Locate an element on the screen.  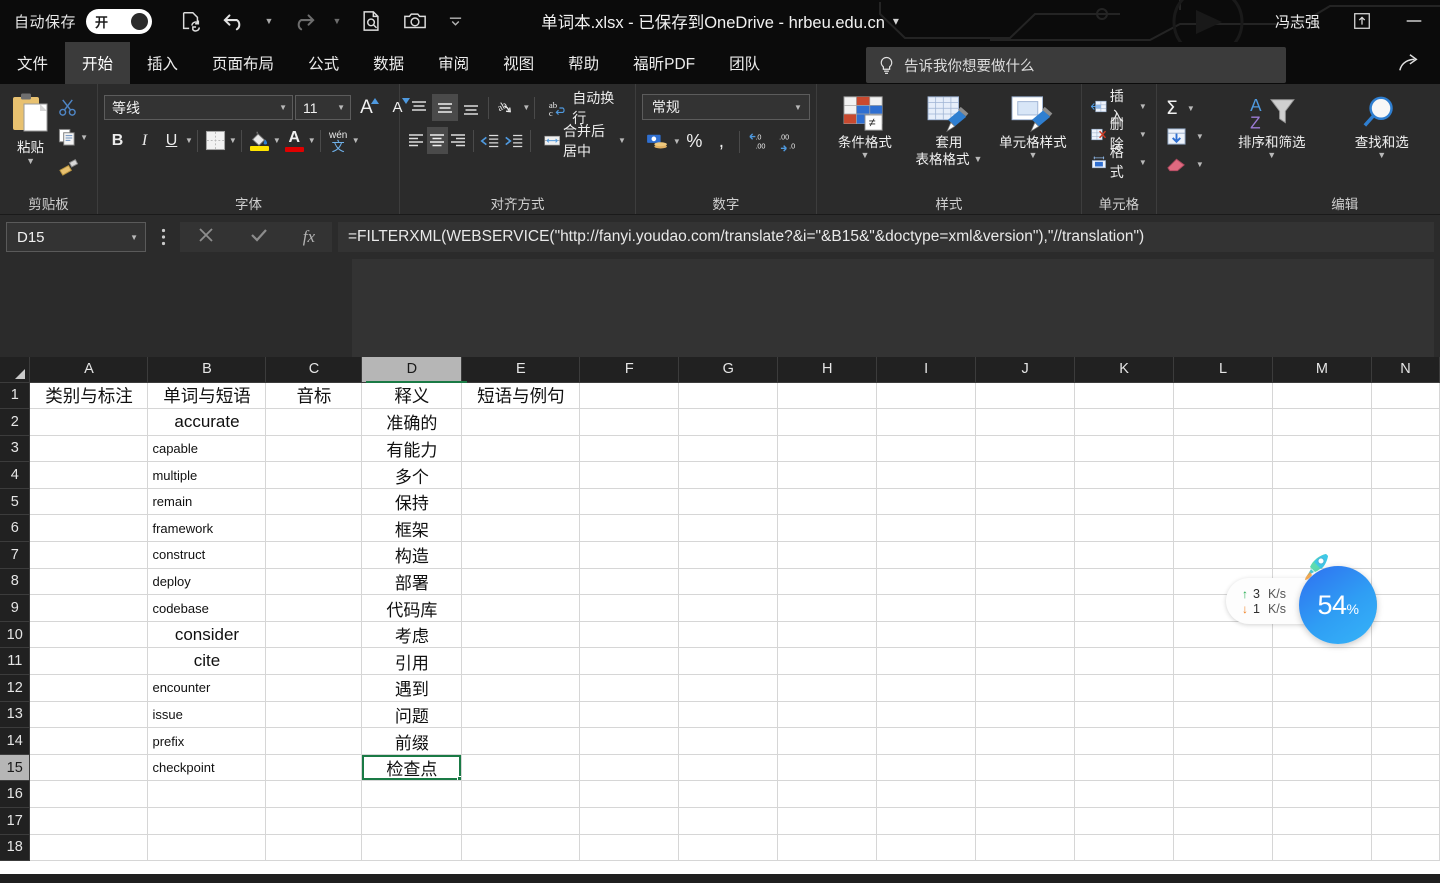
cell-D9: 代码库 is located at coordinates (412, 608).